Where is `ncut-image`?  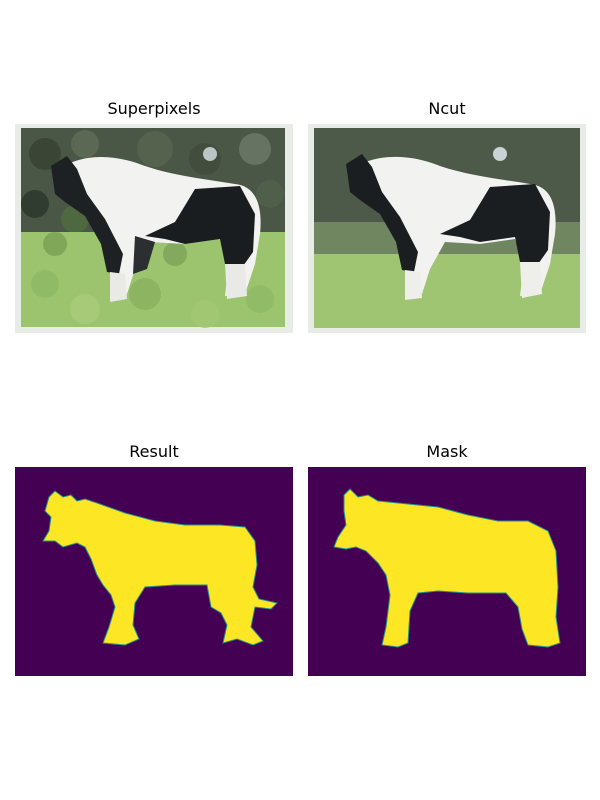
ncut-image is located at coordinates (447, 228).